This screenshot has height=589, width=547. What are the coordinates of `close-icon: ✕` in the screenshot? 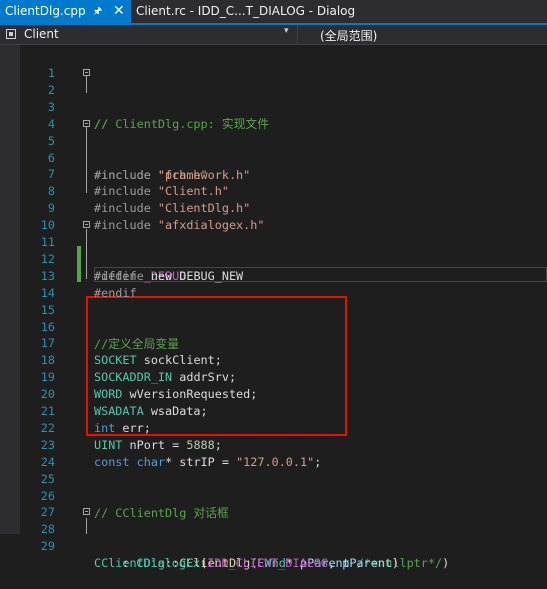 It's located at (119, 11).